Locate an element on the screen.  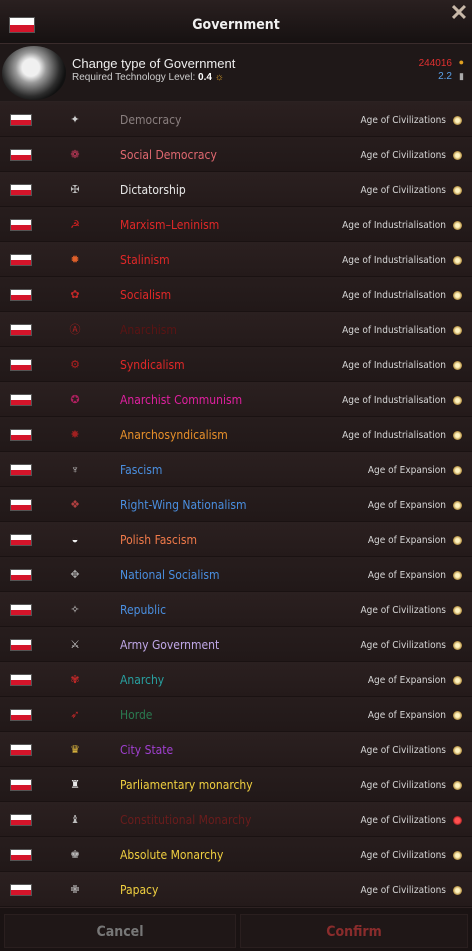
required-technology: Required Technology Level: 0.4 ☼ is located at coordinates (148, 77).